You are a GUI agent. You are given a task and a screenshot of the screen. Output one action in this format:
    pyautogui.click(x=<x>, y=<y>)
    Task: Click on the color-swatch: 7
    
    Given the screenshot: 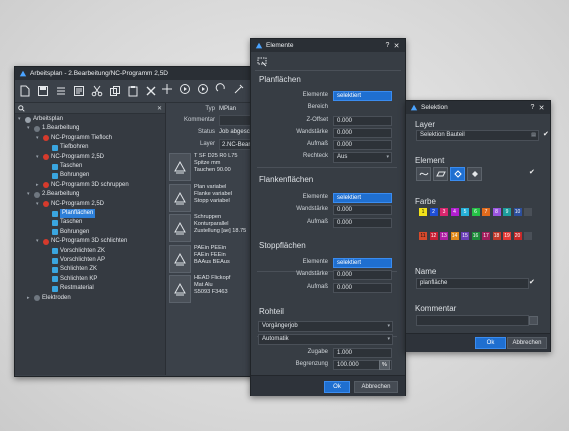 What is the action you would take?
    pyautogui.click(x=486, y=212)
    